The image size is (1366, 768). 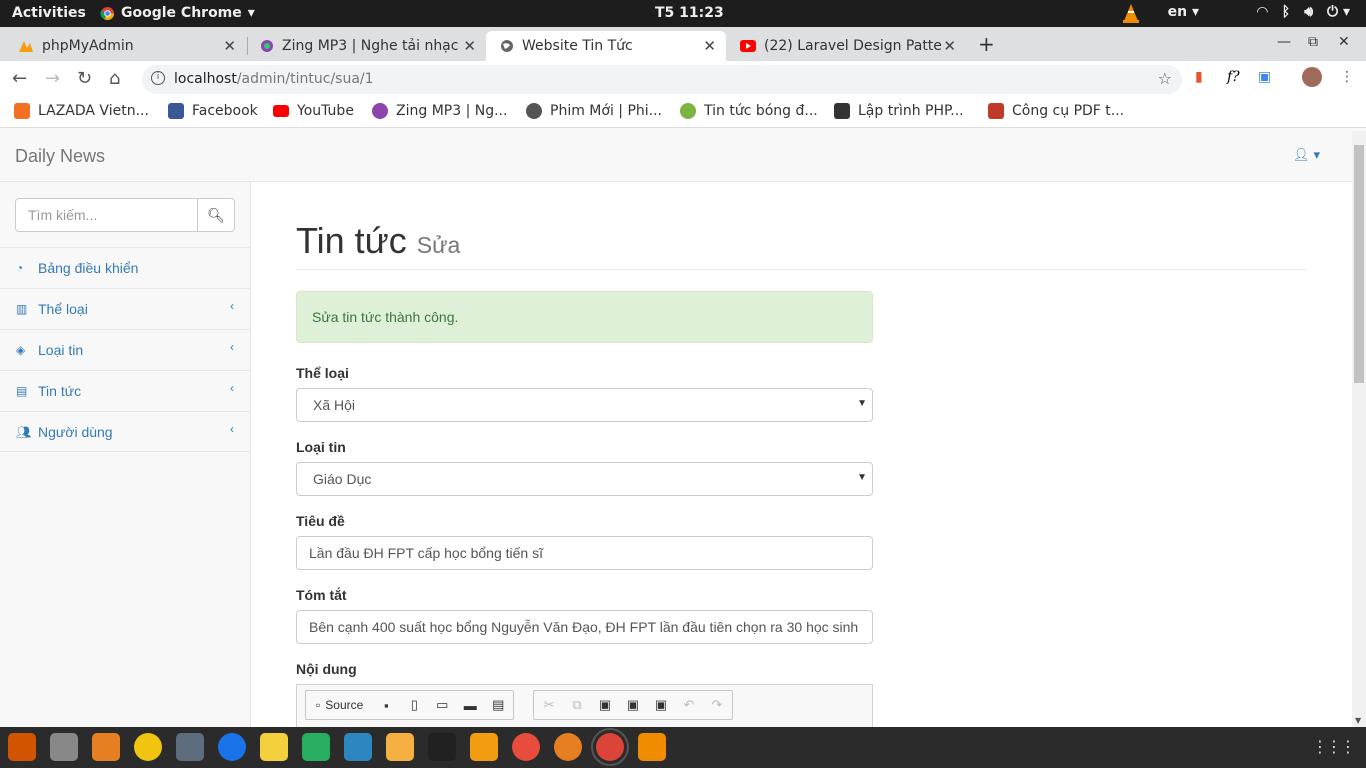 What do you see at coordinates (125, 308) in the screenshot?
I see `sidebar-item-categories: ▥ Thể loại ‹` at bounding box center [125, 308].